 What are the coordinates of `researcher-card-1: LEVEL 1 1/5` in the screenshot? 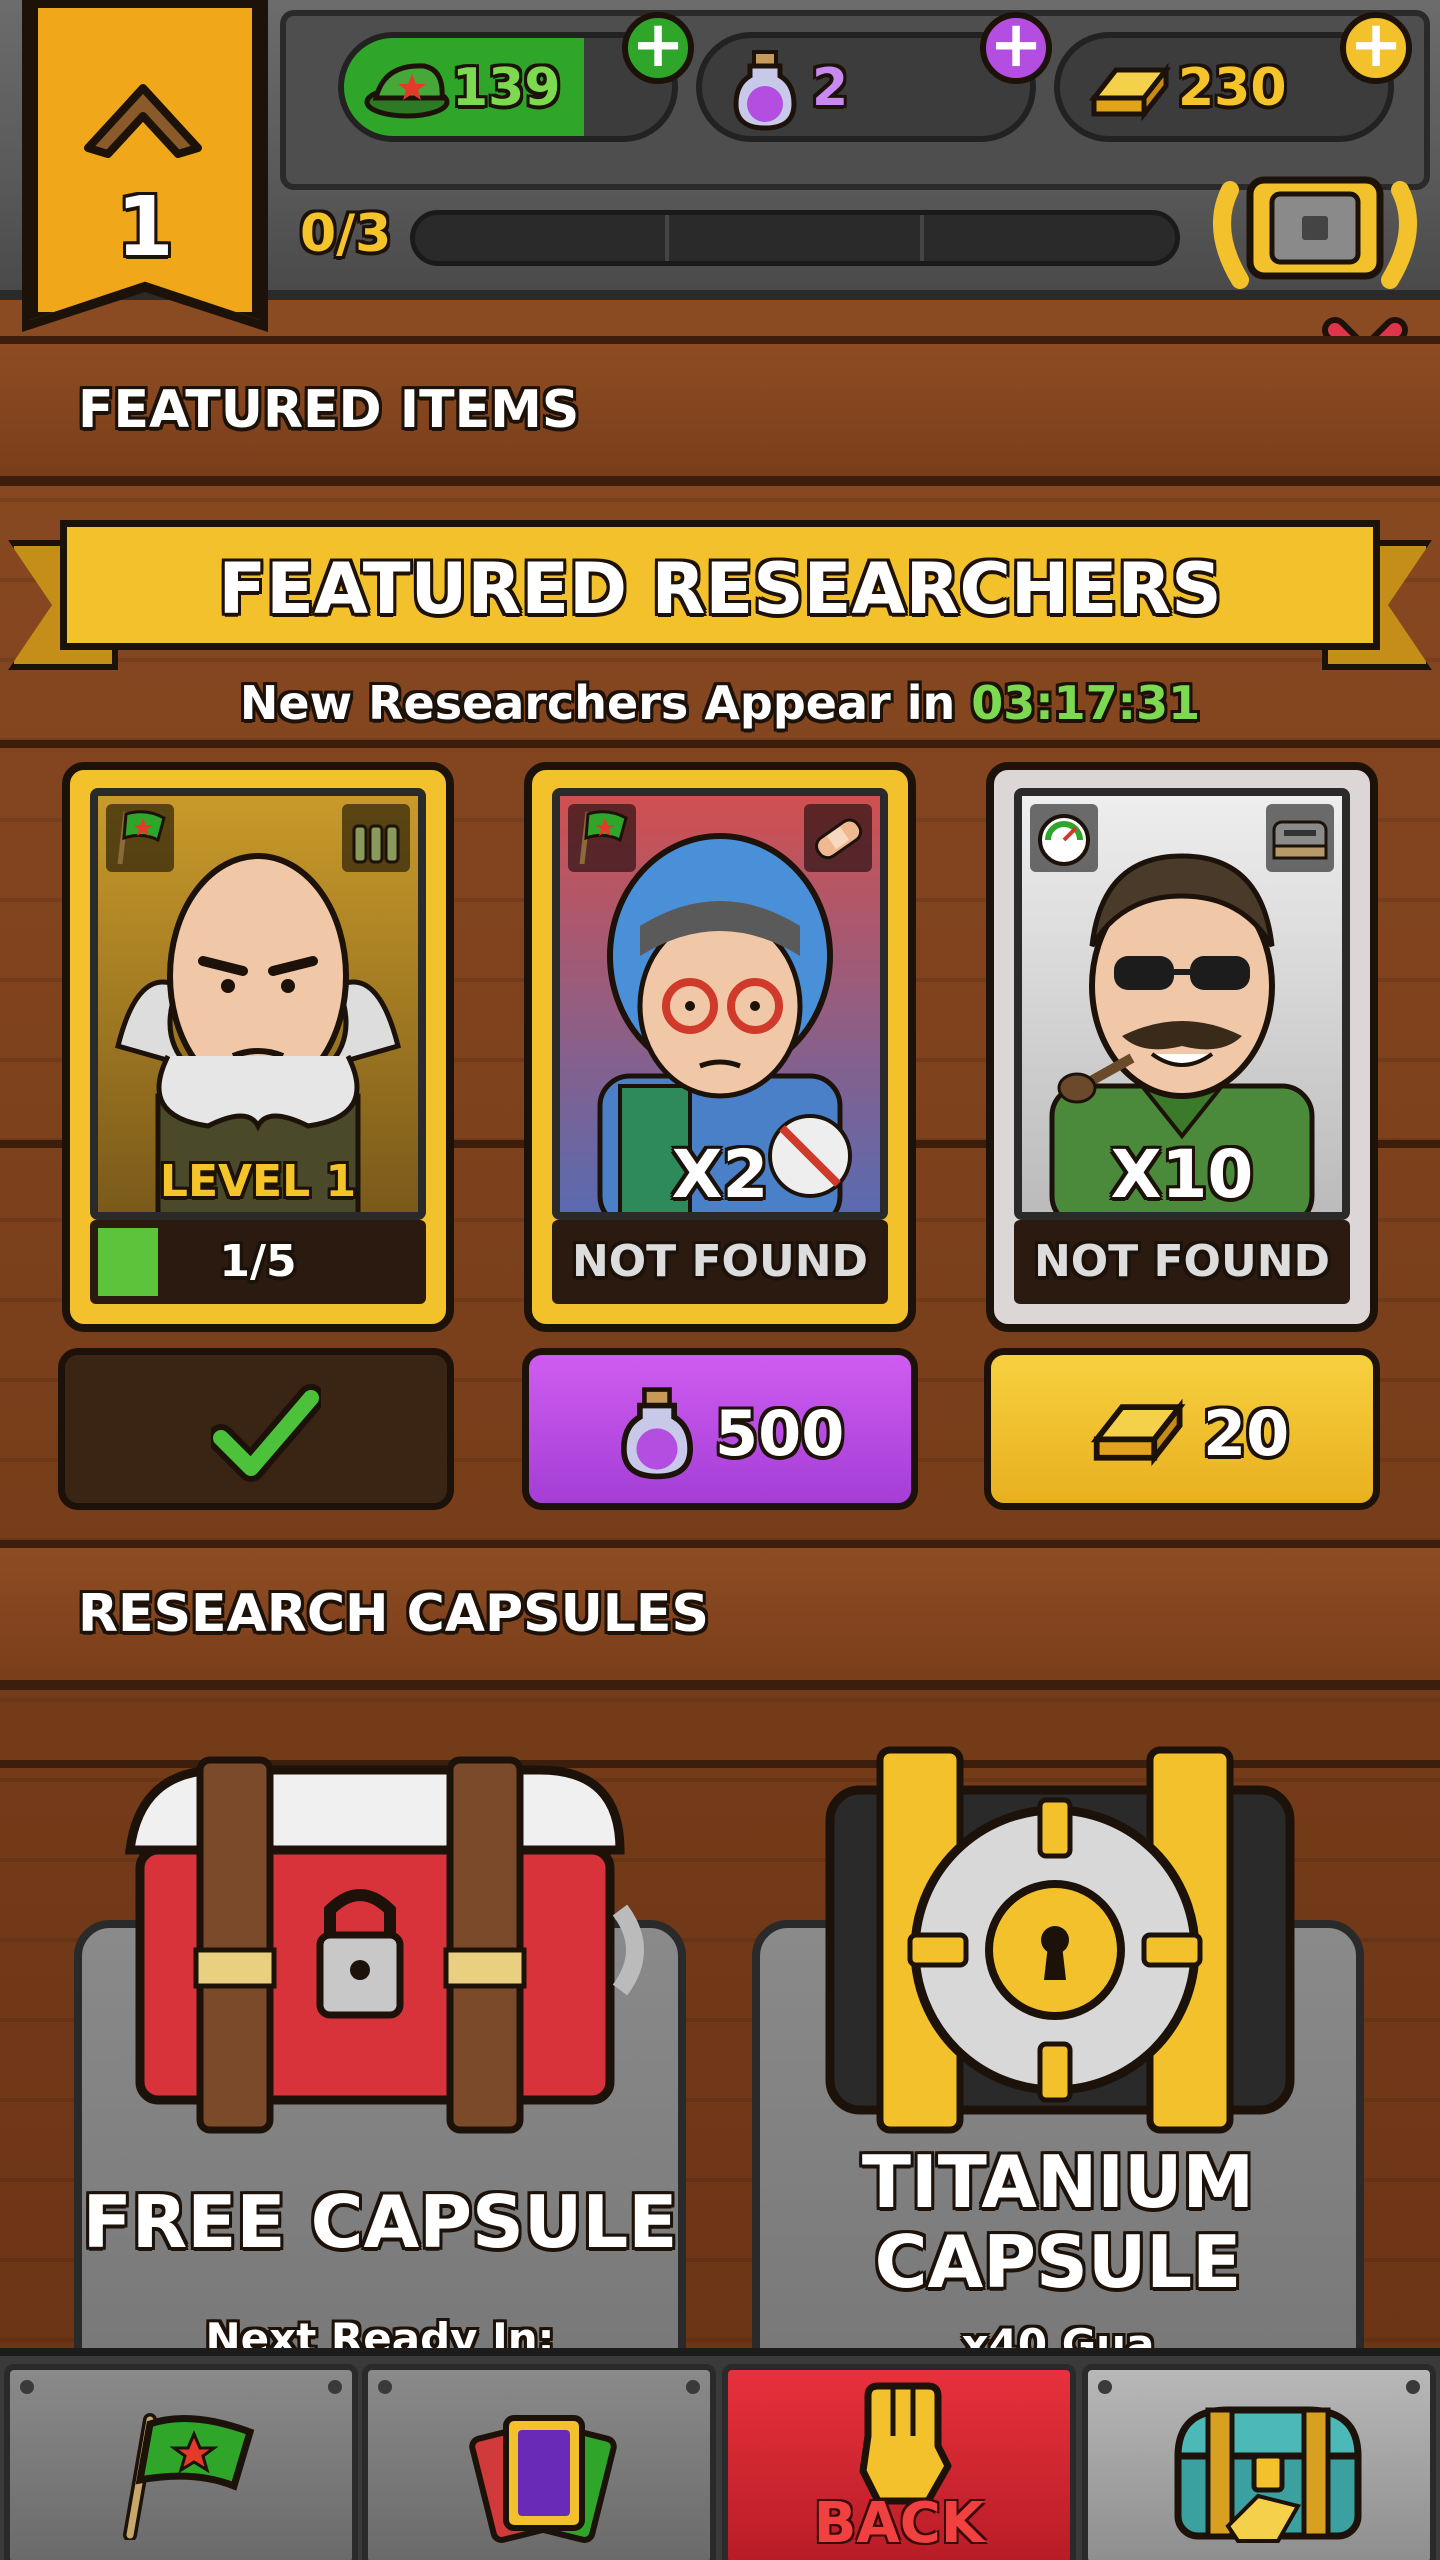 It's located at (258, 1047).